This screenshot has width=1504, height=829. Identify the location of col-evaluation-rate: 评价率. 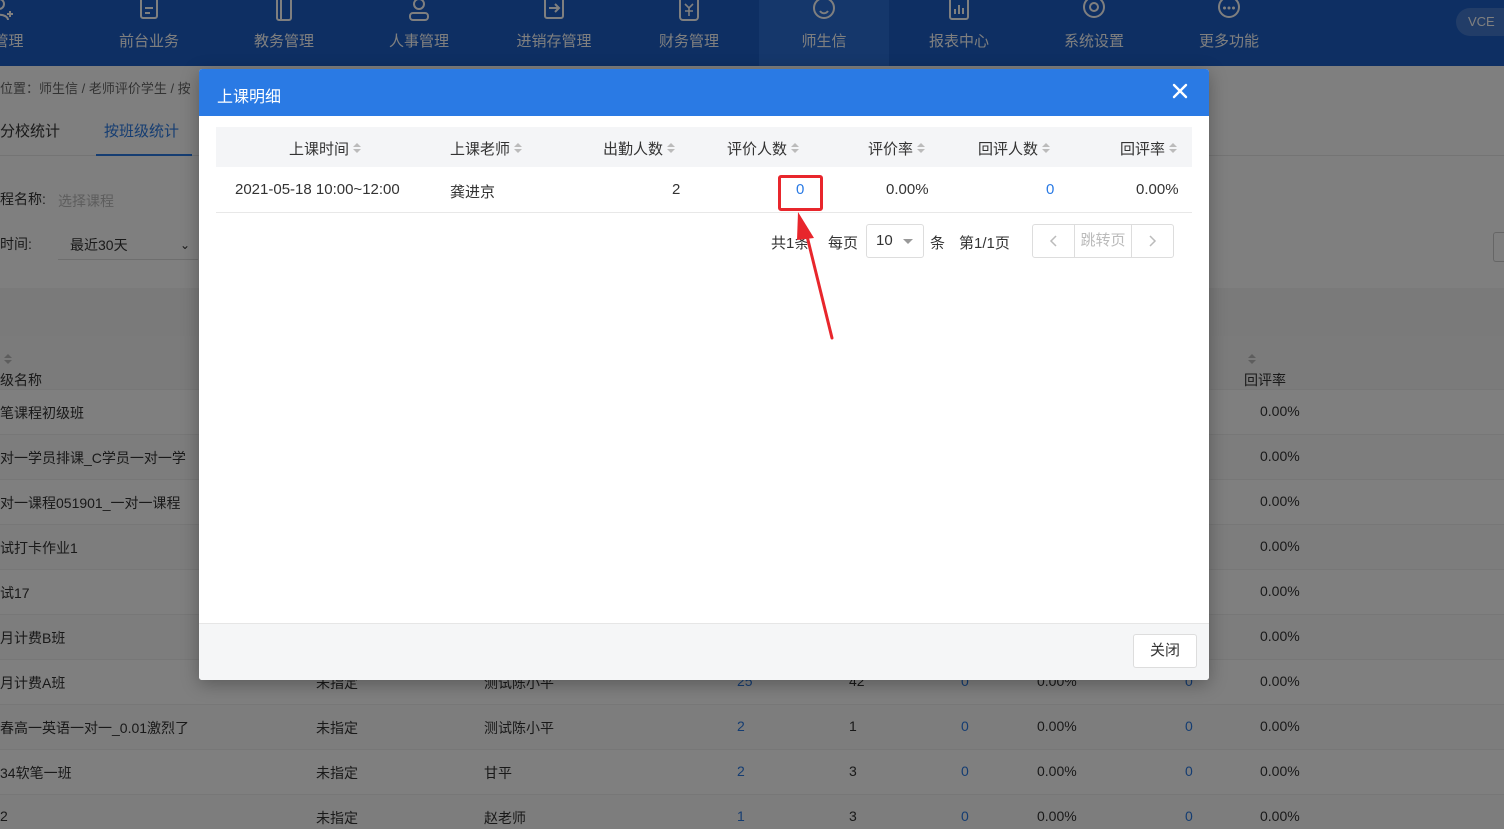
(897, 148).